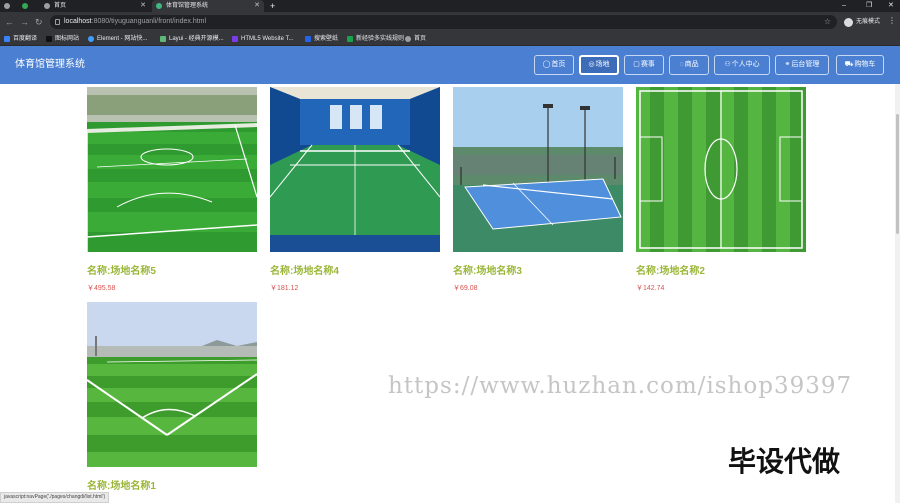 The image size is (900, 503). What do you see at coordinates (67, 39) in the screenshot?
I see `bookmark-label: 图标网站` at bounding box center [67, 39].